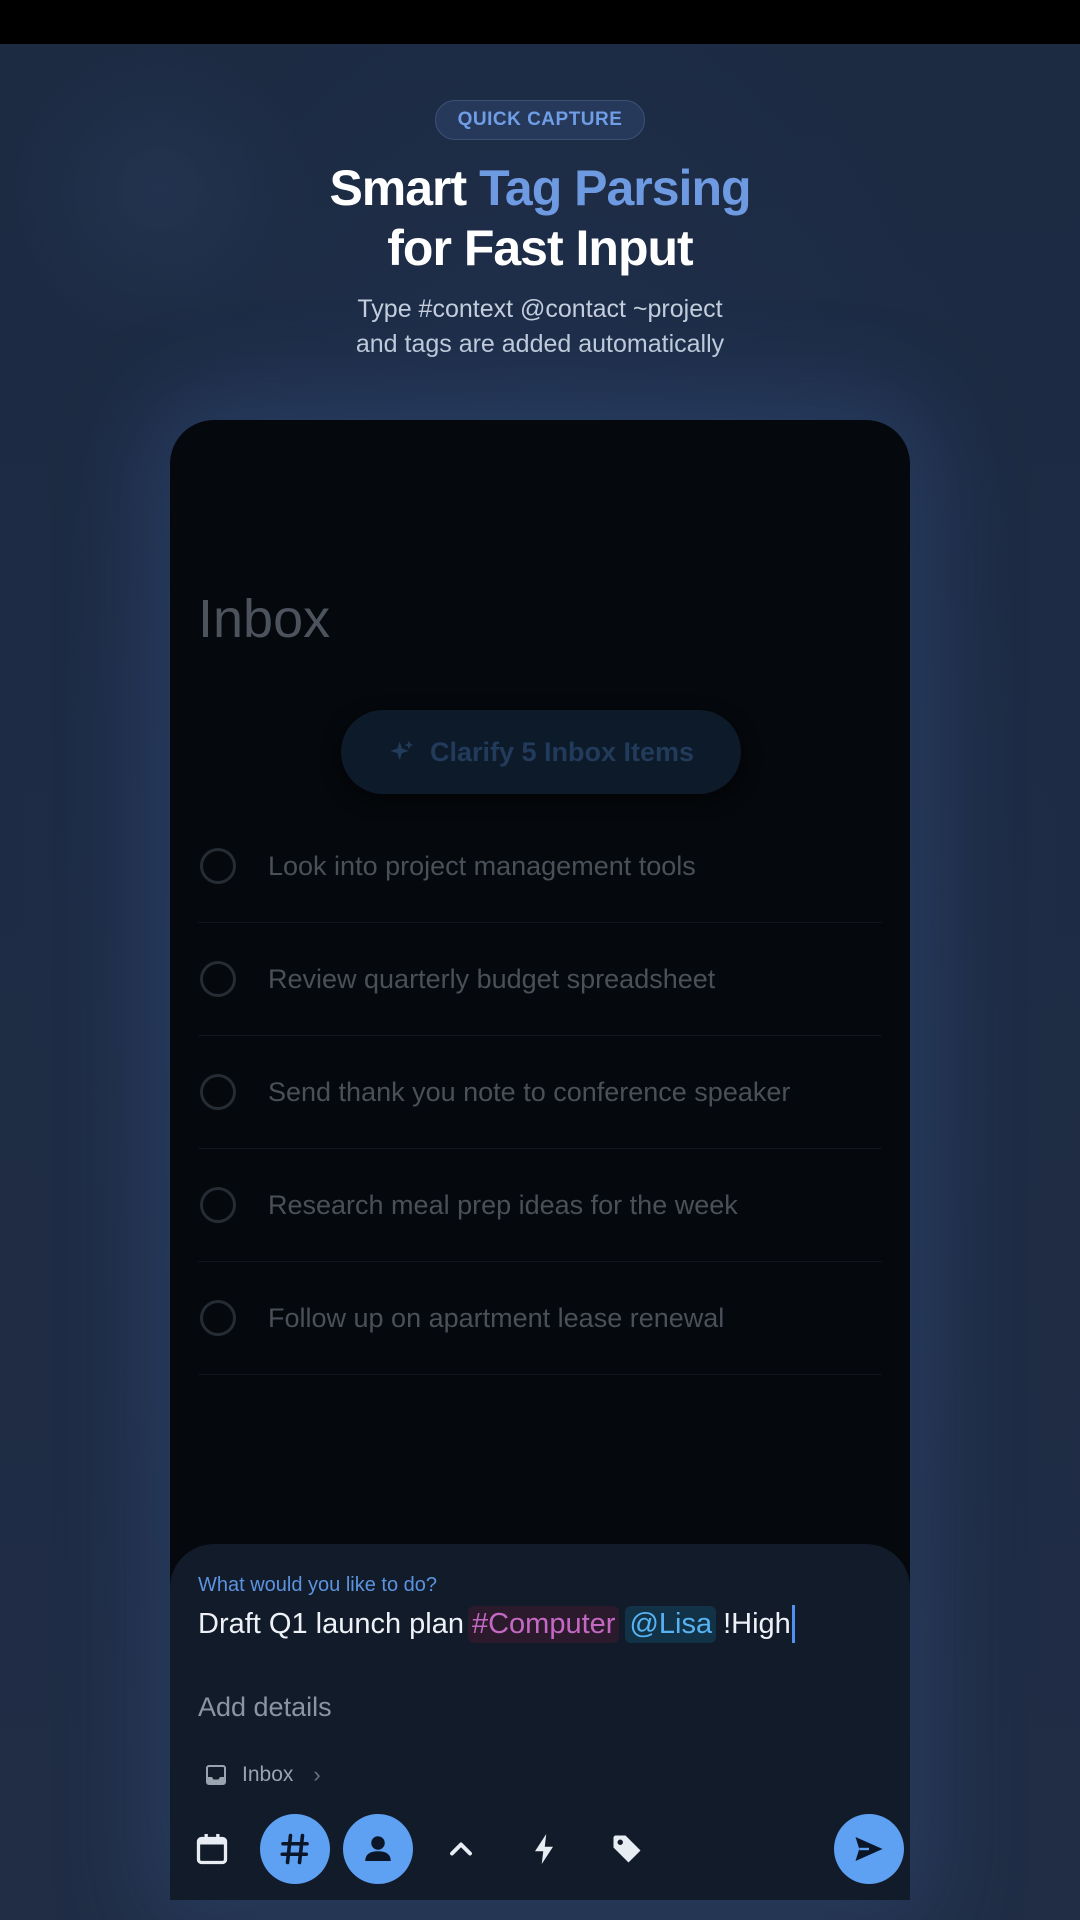 This screenshot has width=1080, height=1920. I want to click on context-tag-chip: #Computer, so click(543, 1624).